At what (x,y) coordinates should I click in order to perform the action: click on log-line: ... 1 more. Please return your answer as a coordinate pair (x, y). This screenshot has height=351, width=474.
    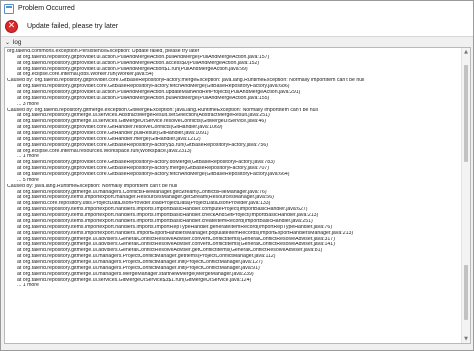
    Looking at the image, I should click on (28, 286).